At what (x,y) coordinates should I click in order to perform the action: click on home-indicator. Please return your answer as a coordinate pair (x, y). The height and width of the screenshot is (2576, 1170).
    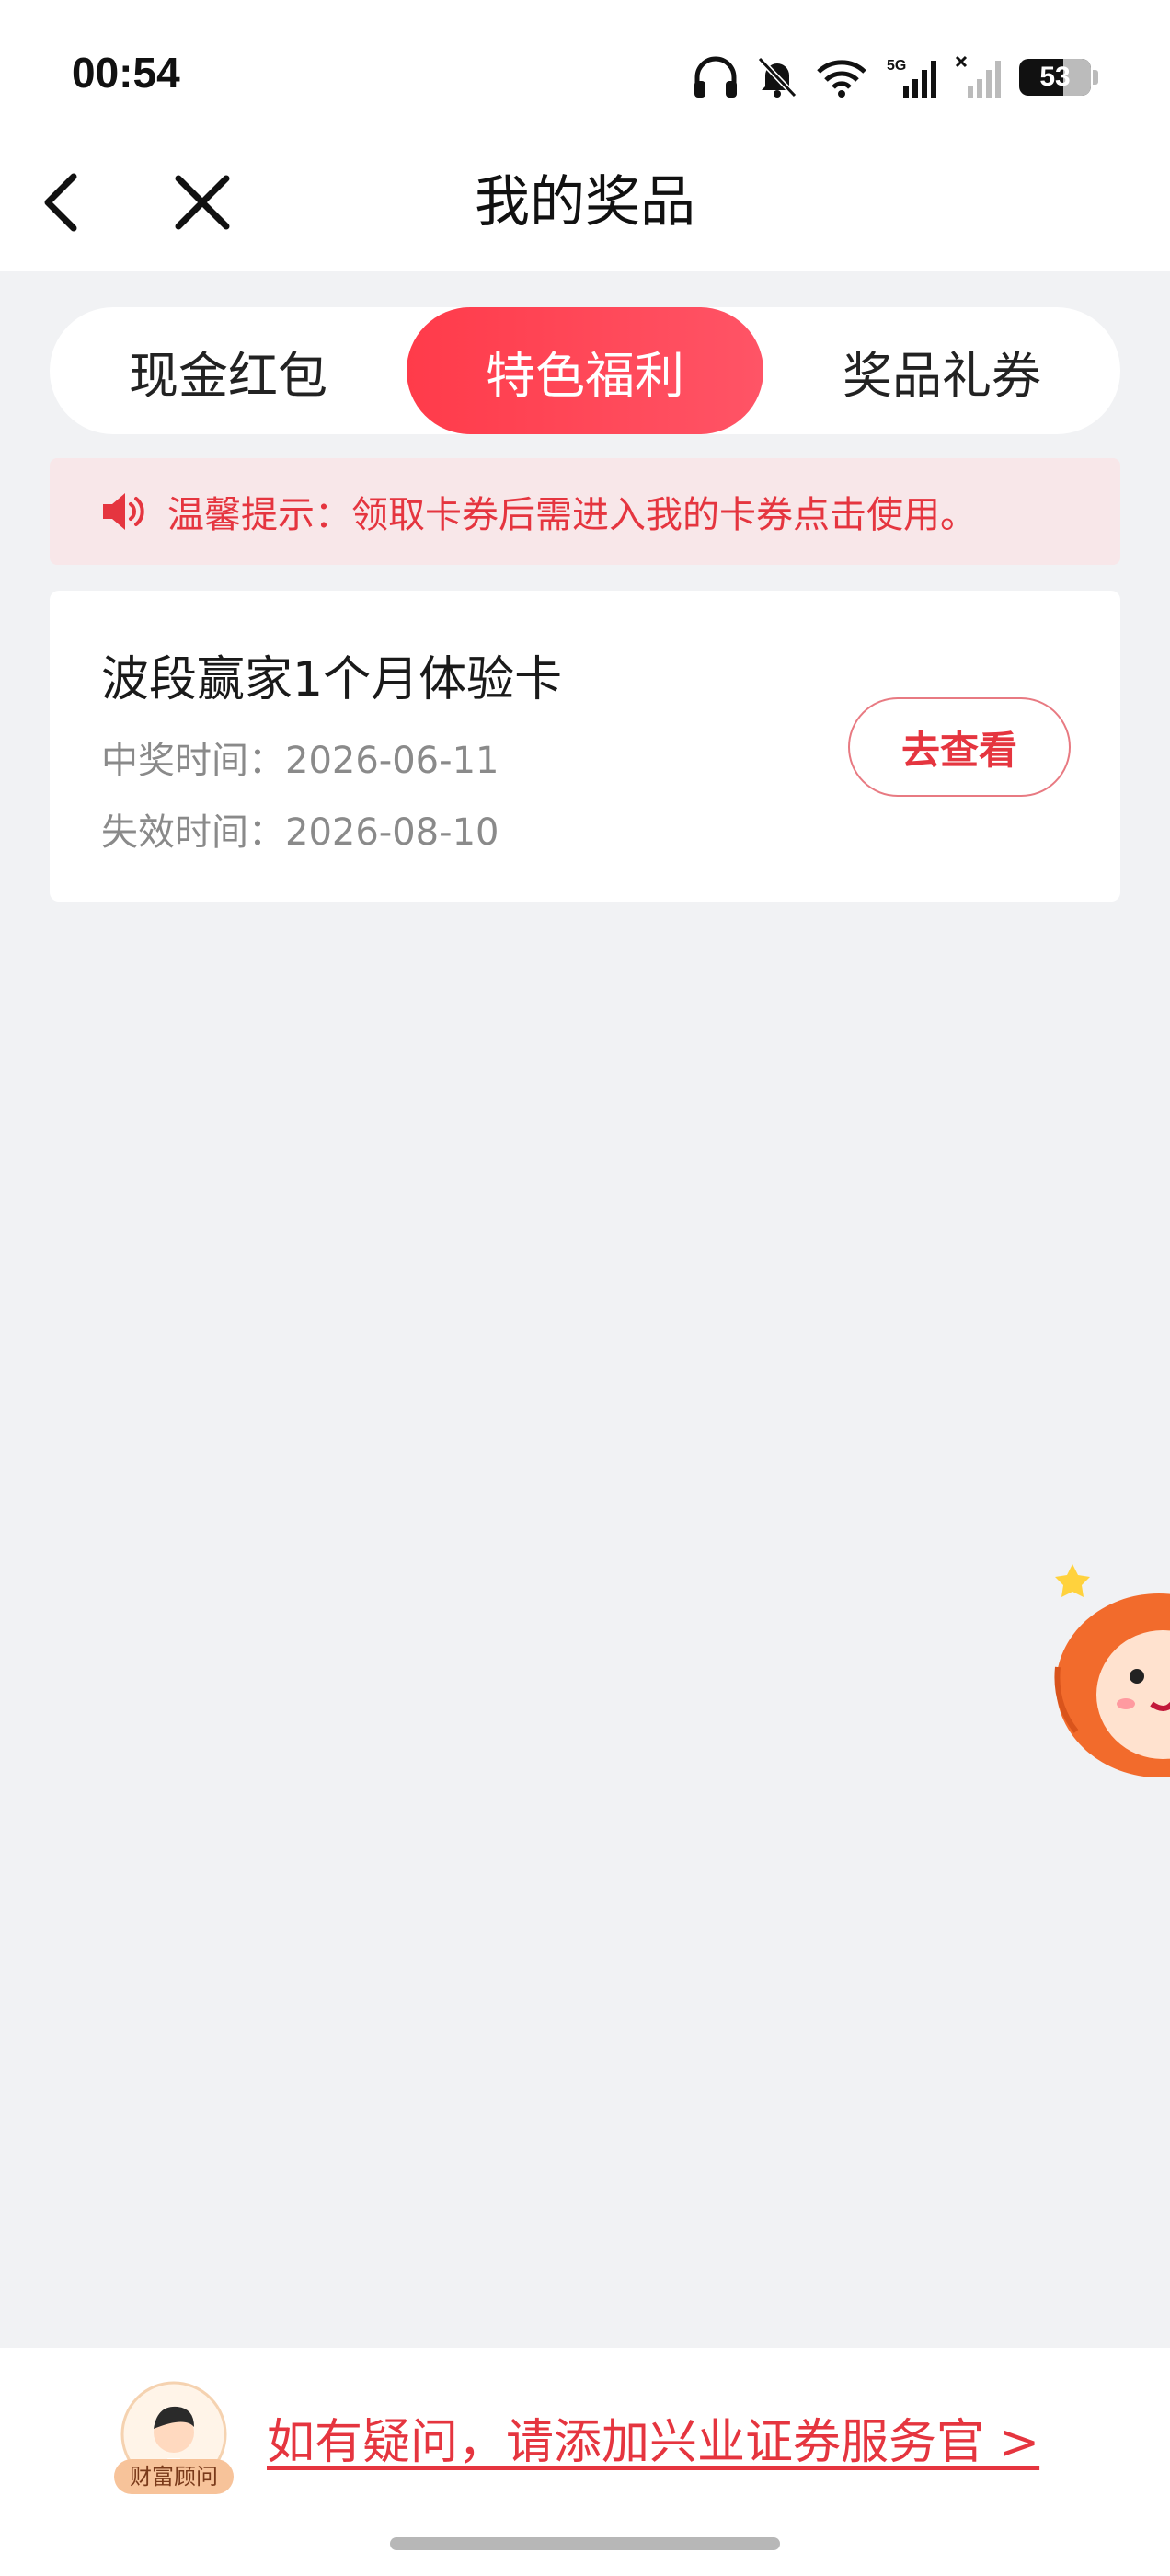
    Looking at the image, I should click on (585, 2543).